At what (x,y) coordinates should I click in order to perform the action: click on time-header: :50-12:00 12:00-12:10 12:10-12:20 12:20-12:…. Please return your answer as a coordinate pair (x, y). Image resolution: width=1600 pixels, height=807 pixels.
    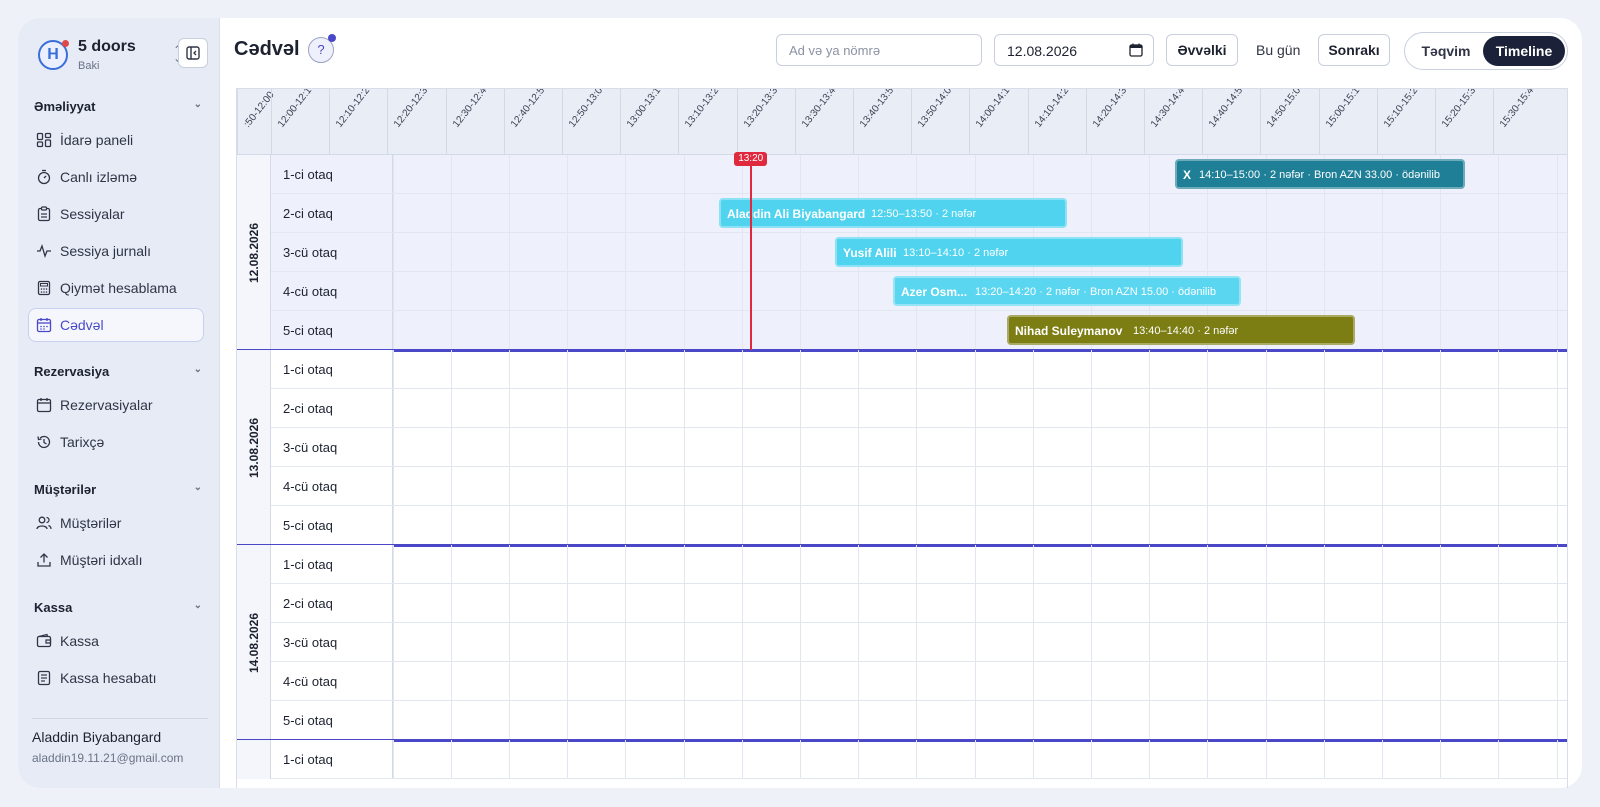
    Looking at the image, I should click on (902, 121).